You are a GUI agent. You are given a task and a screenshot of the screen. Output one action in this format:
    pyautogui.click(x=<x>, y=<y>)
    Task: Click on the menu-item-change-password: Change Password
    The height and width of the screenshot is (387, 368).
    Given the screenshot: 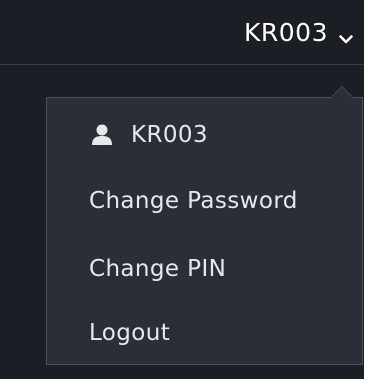 What is the action you would take?
    pyautogui.click(x=193, y=201)
    